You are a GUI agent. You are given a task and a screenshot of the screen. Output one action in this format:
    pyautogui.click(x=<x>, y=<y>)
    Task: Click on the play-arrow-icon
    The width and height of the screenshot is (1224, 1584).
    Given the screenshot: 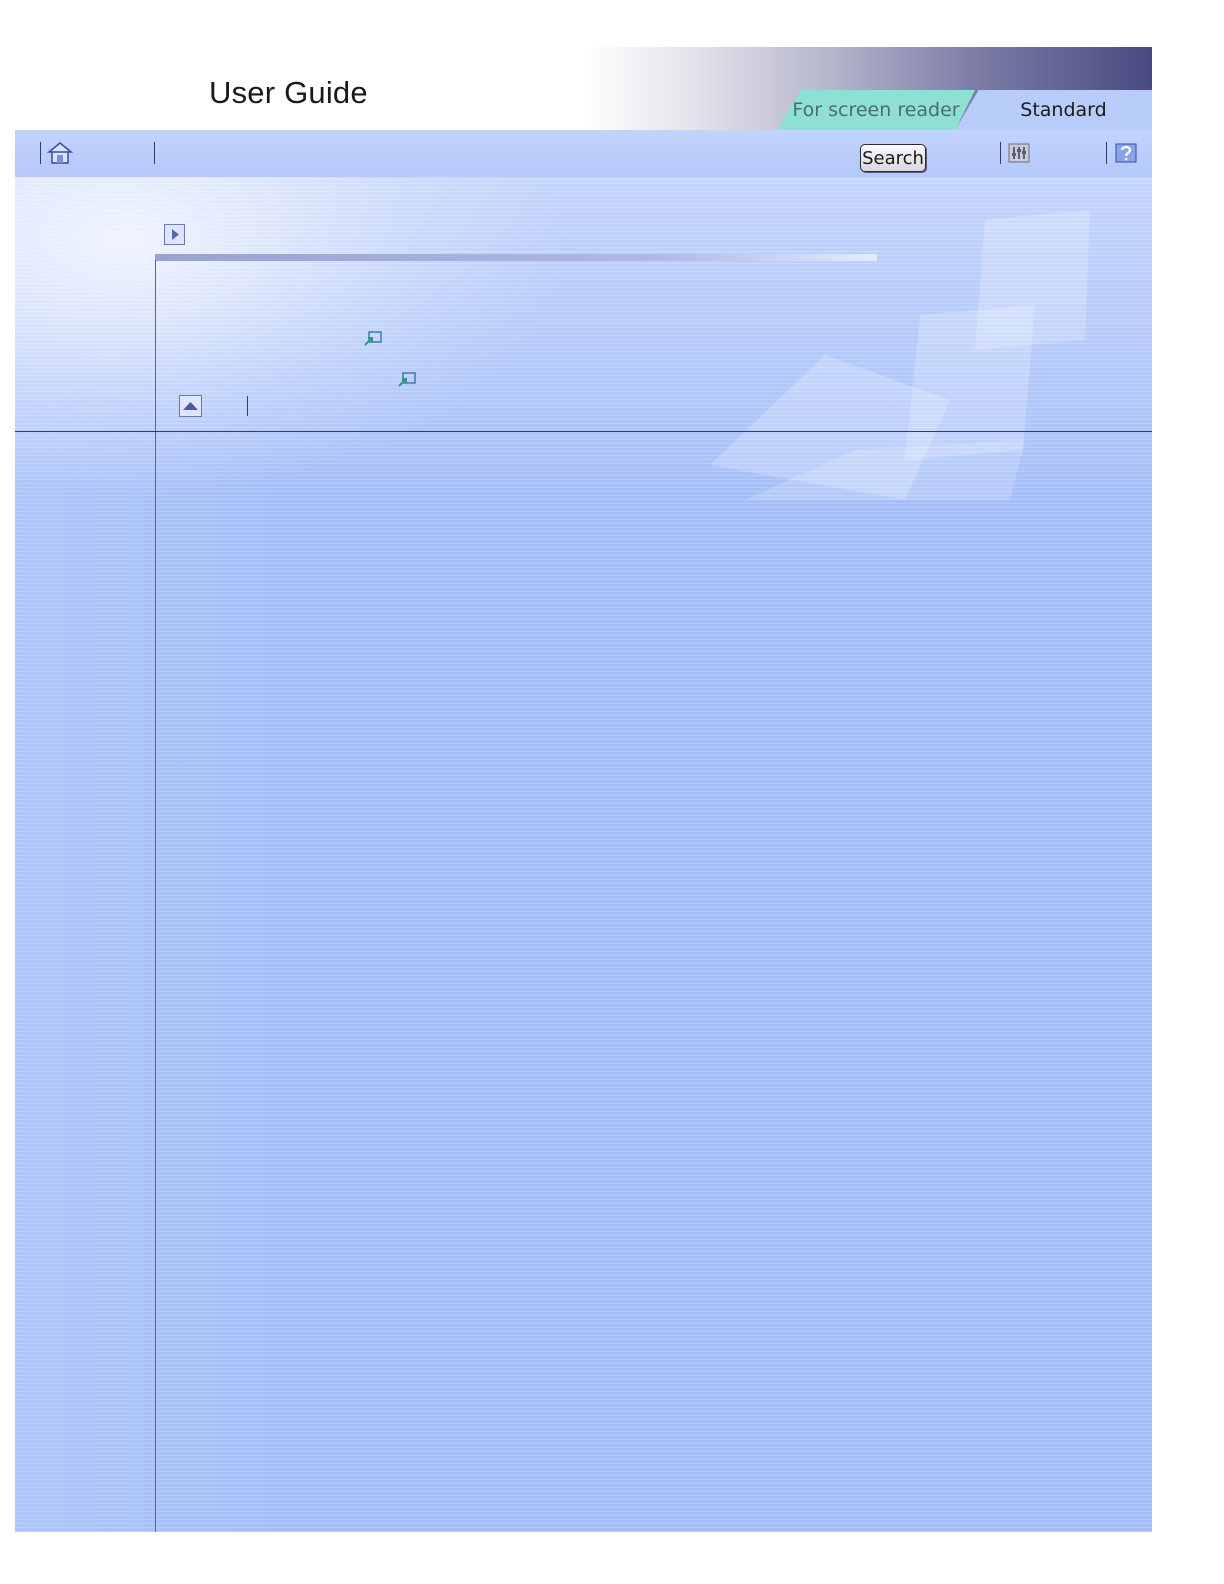 What is the action you would take?
    pyautogui.click(x=175, y=234)
    